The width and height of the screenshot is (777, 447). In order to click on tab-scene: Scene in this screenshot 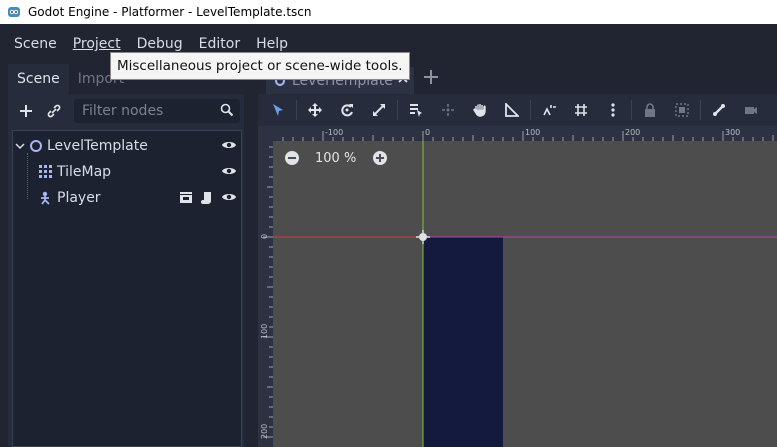, I will do `click(38, 79)`.